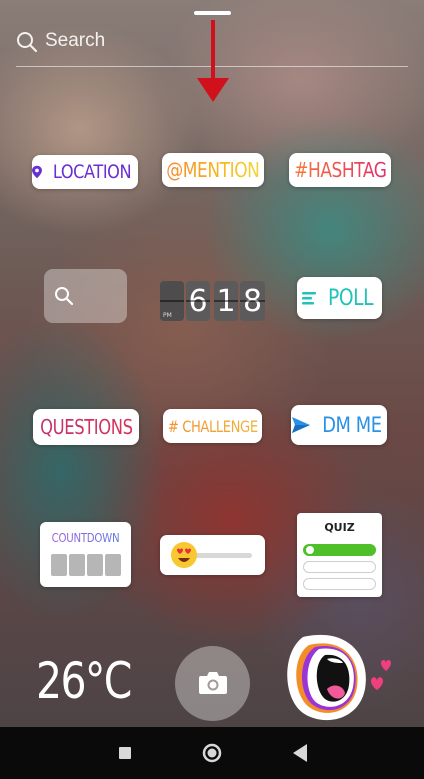  I want to click on screaming-mouth-sticker, so click(340, 679).